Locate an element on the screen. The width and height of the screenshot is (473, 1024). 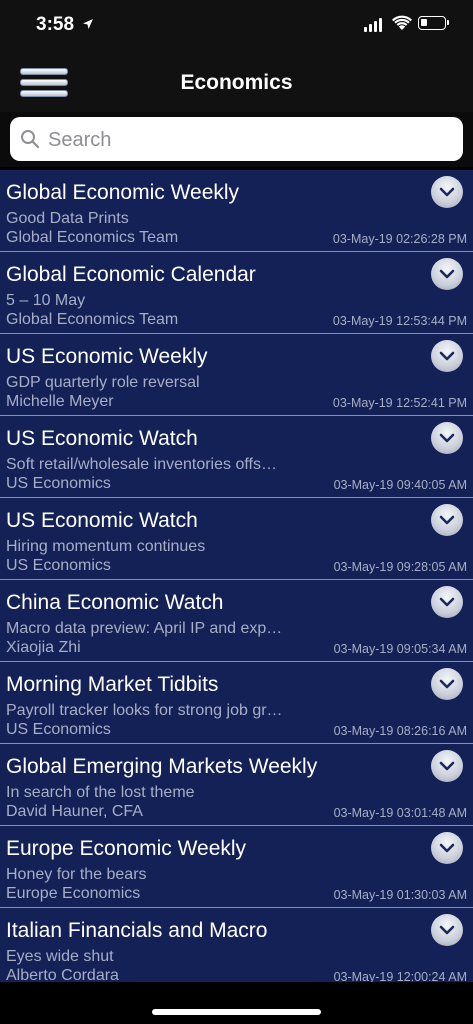
bottom-area is located at coordinates (236, 1003).